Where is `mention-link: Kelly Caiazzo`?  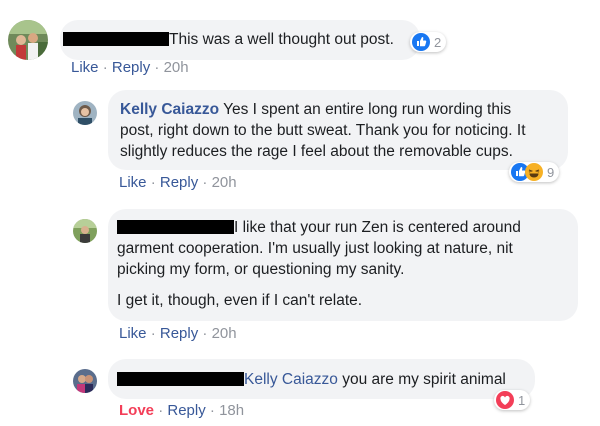 mention-link: Kelly Caiazzo is located at coordinates (291, 379).